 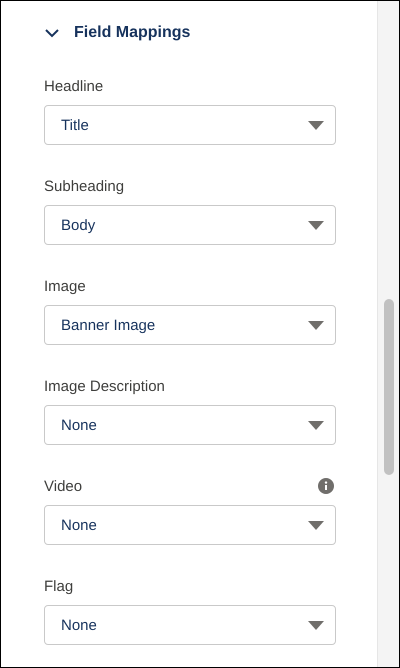 I want to click on chevron-icon, so click(x=52, y=33).